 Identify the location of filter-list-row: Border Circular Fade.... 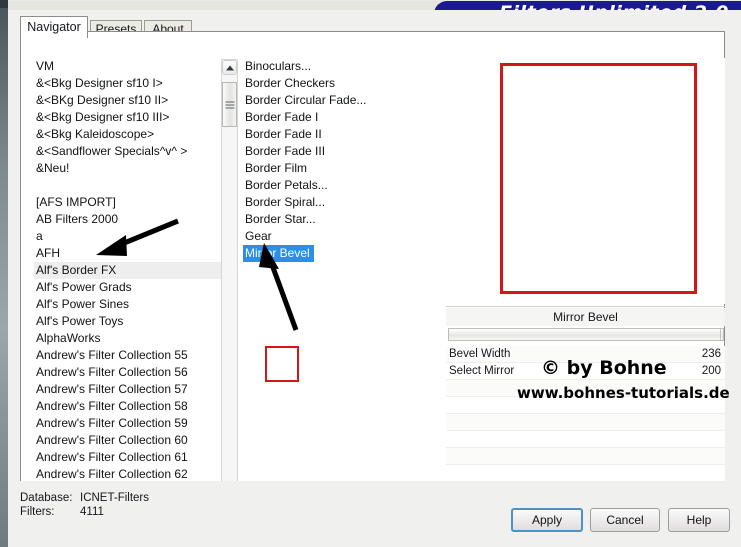
(340, 100).